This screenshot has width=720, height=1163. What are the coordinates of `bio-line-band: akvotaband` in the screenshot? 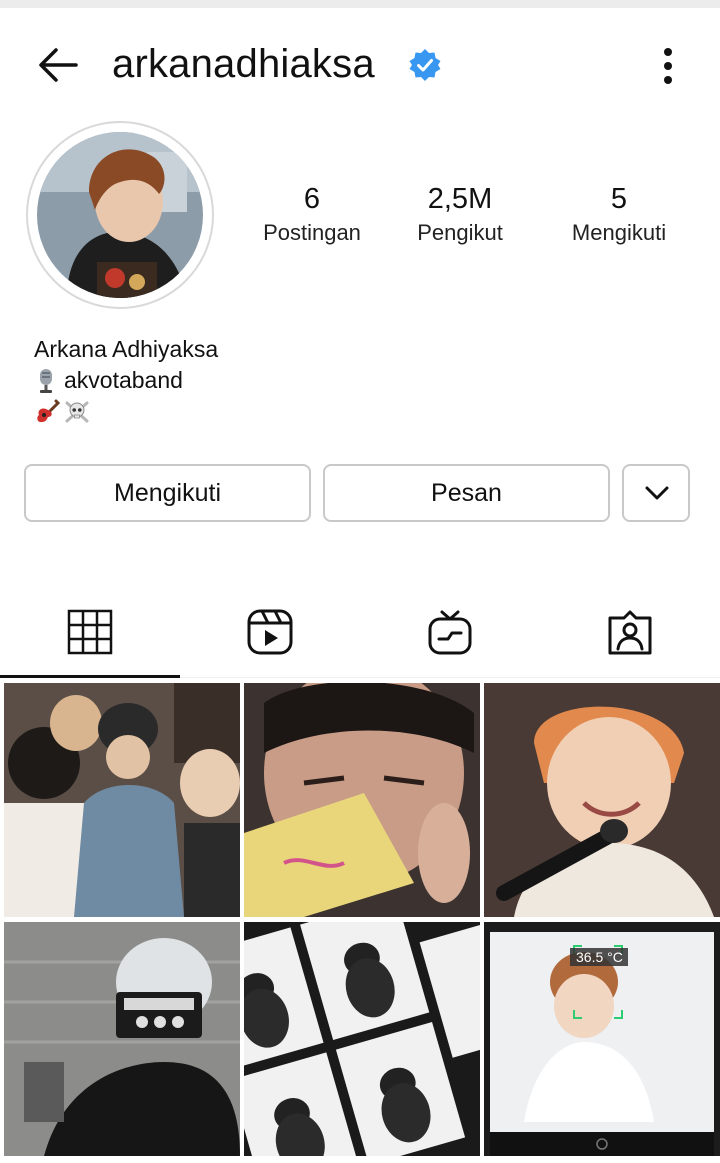 It's located at (126, 380).